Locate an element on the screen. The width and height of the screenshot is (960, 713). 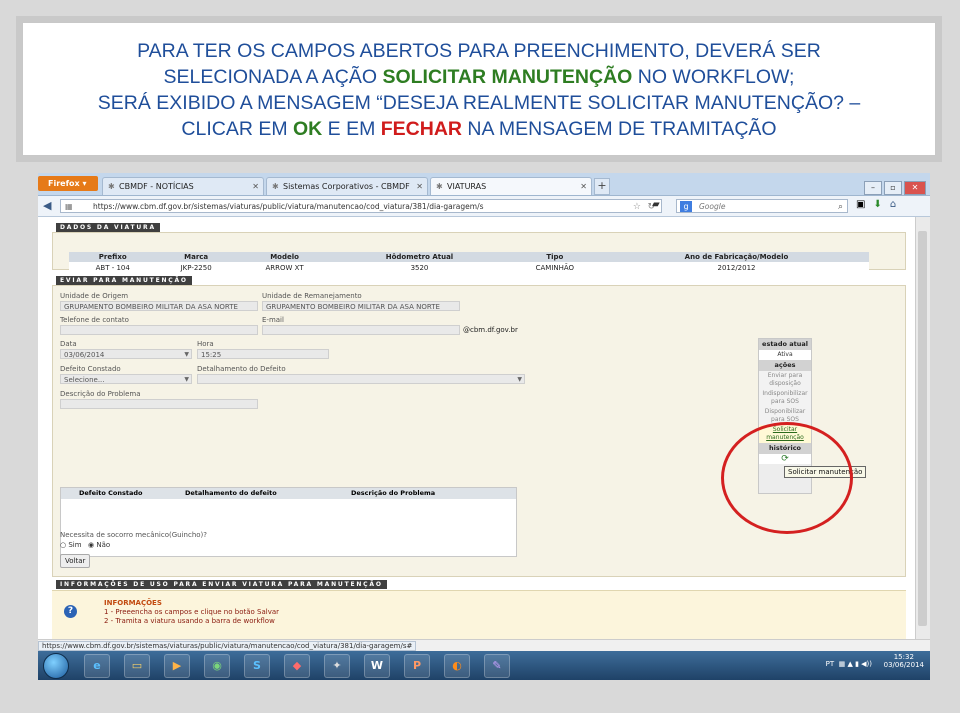
caption-line-4e: NA MENSAGEM DE TRAMITAÇÃO is located at coordinates (619, 129).